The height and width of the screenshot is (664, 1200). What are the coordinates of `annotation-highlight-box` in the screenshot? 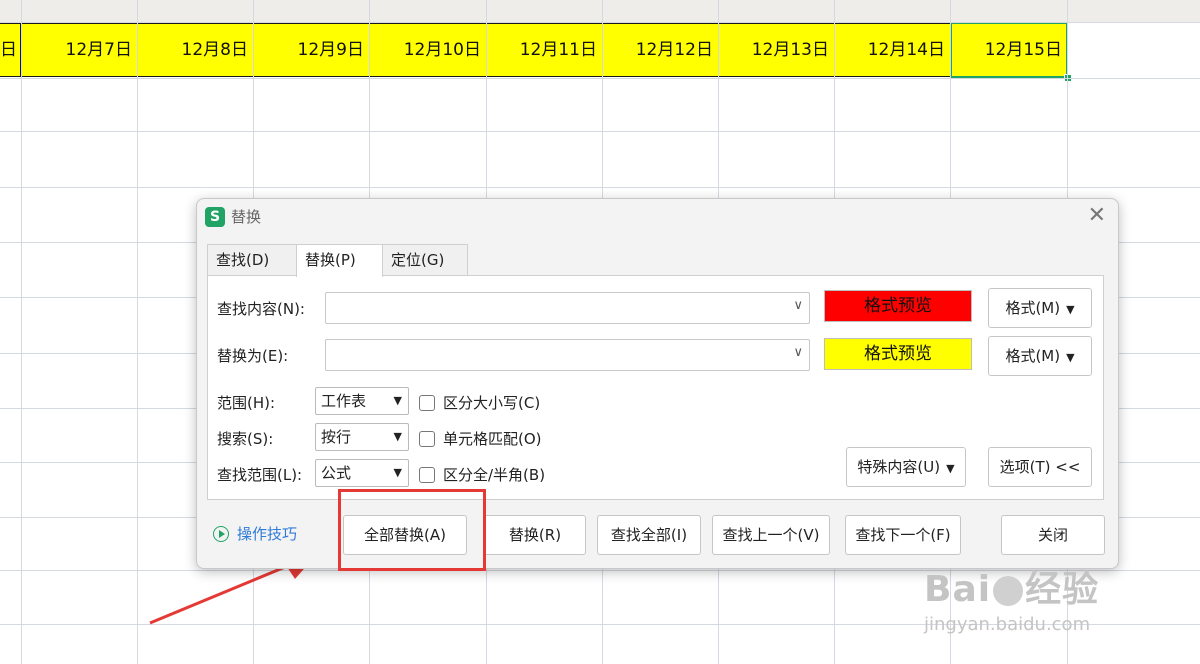 It's located at (412, 530).